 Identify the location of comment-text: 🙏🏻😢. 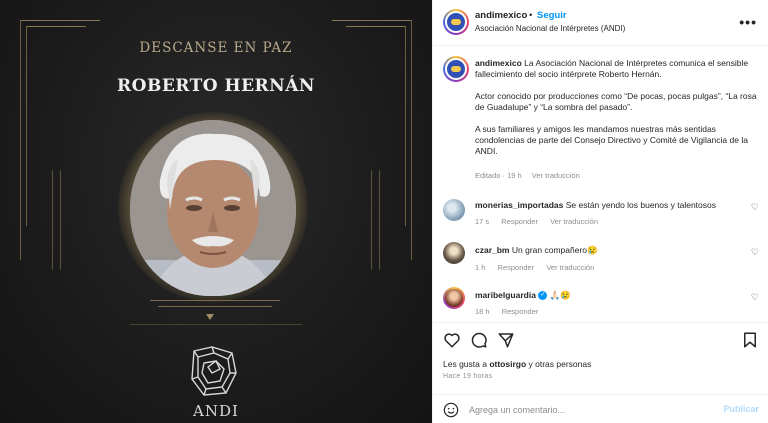
(560, 295).